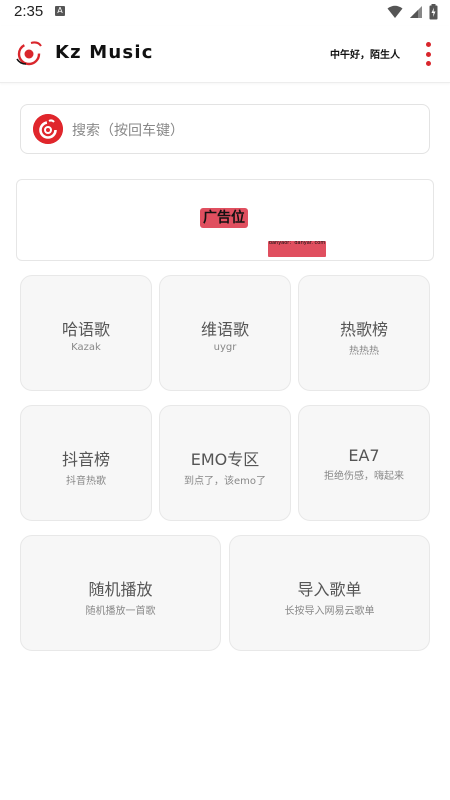  Describe the element at coordinates (365, 55) in the screenshot. I see `greeting-text: 中午好，陌生人` at that location.